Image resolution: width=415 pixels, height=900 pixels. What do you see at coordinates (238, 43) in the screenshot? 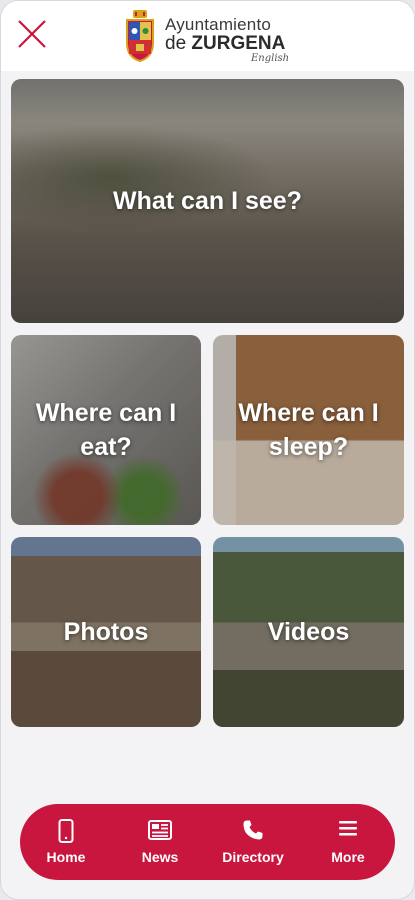
I see `logo-town-name: ZURGENA` at bounding box center [238, 43].